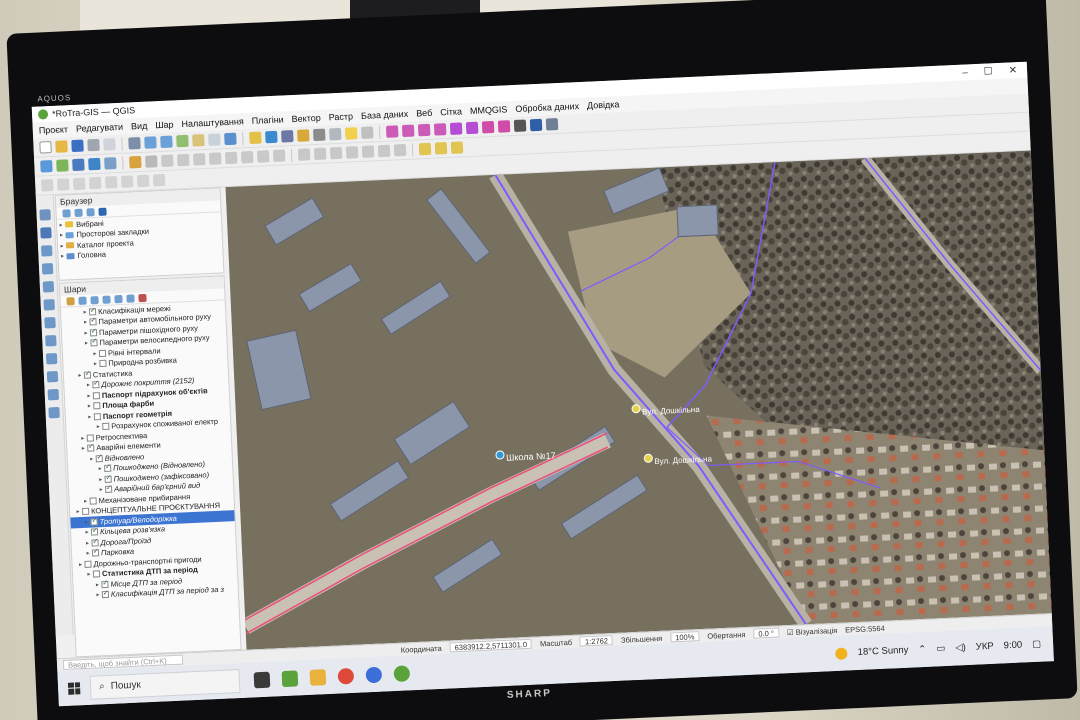 The width and height of the screenshot is (1080, 720). I want to click on redo-icon, so click(279, 155).